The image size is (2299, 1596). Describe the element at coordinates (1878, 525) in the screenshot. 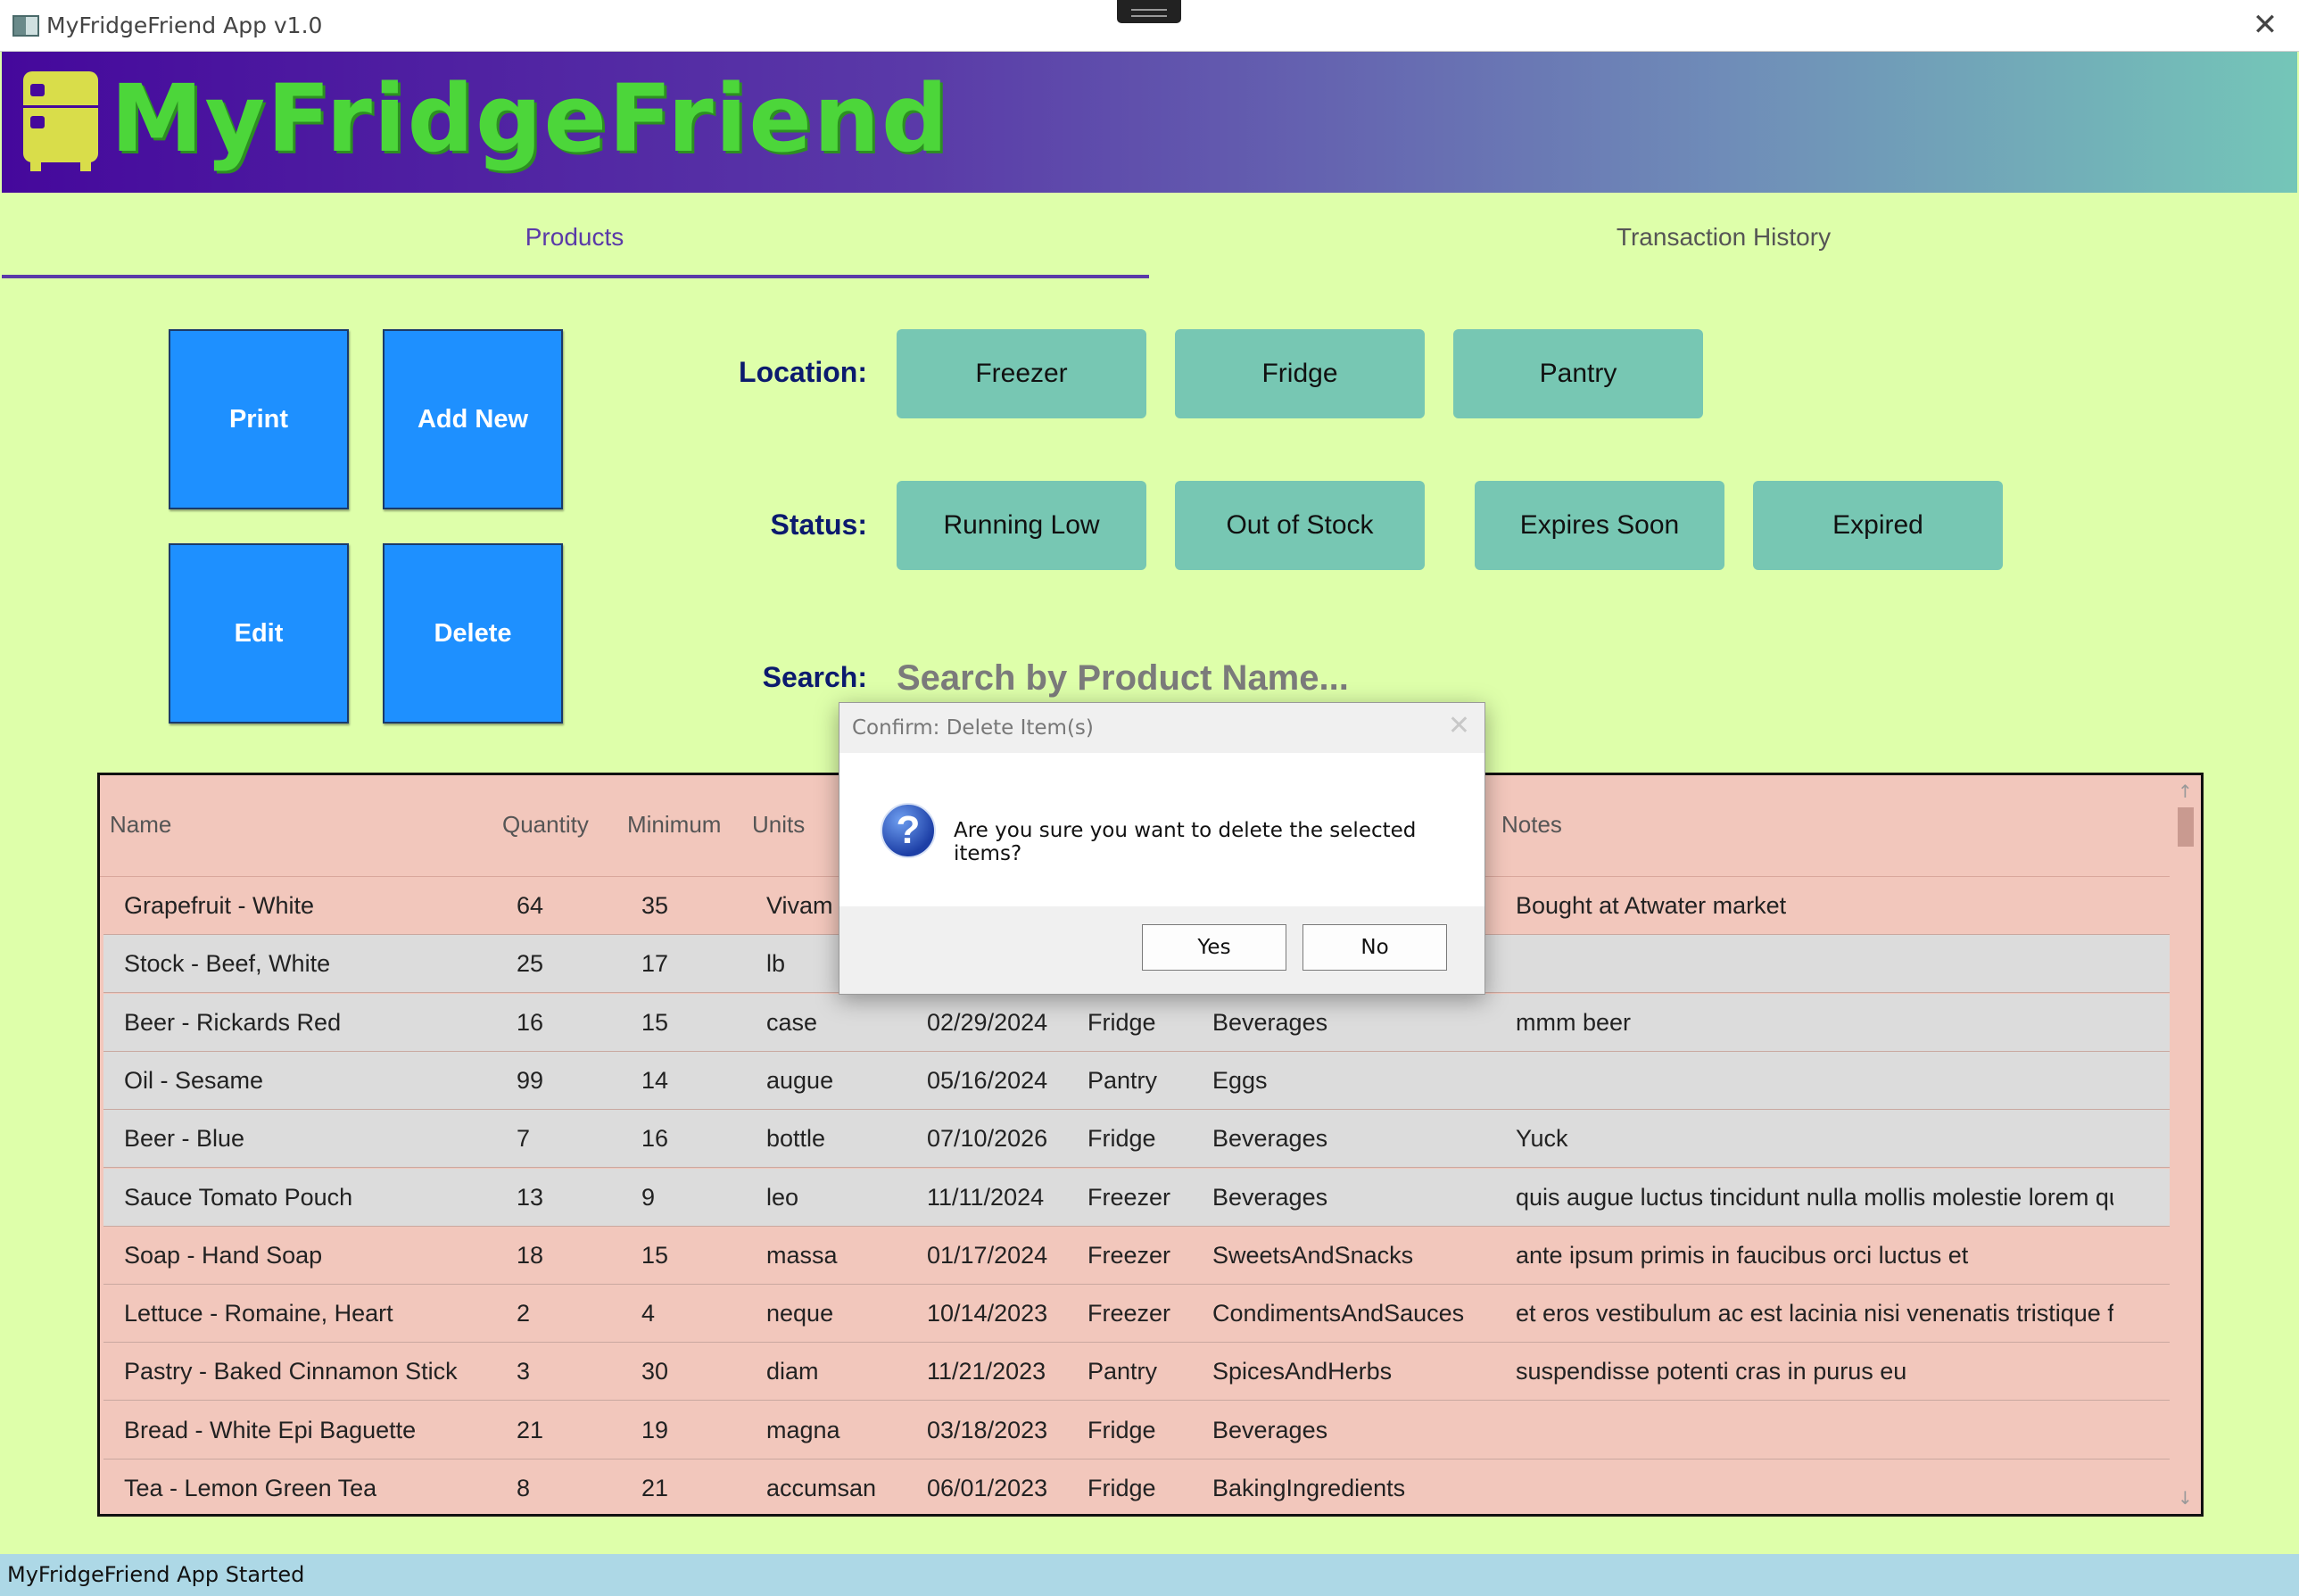

I see `status-expired-button: Expired` at that location.